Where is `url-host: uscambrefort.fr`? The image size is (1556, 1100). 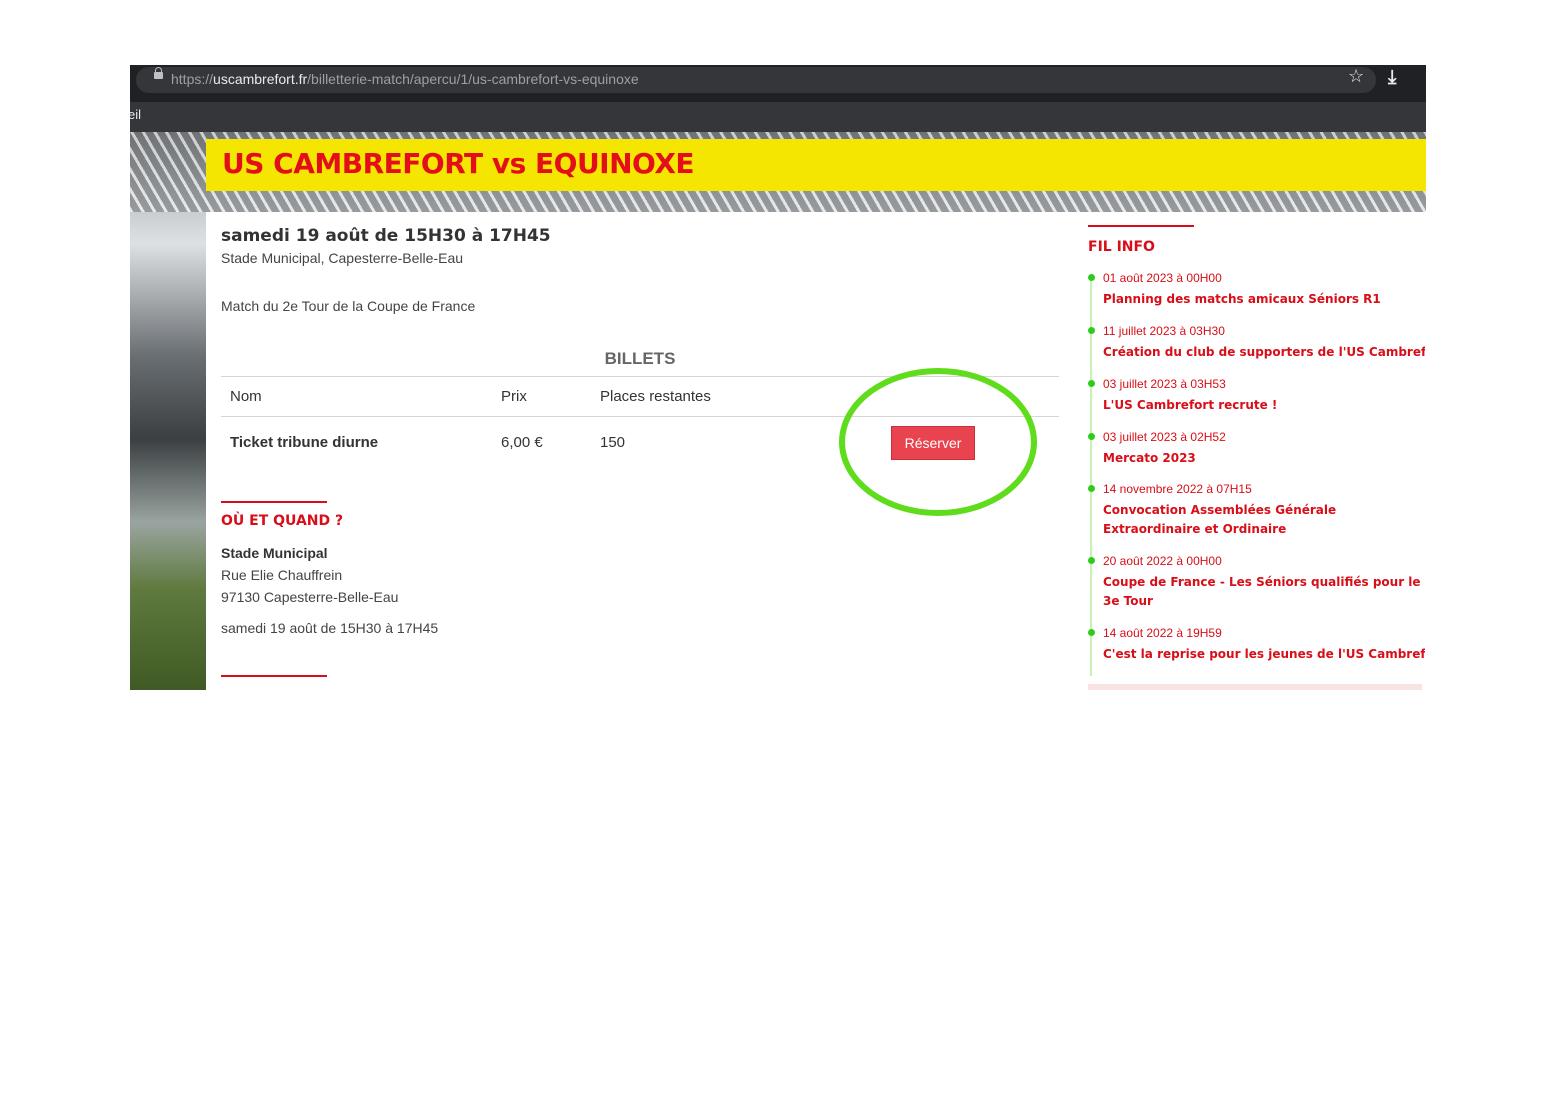 url-host: uscambrefort.fr is located at coordinates (260, 79).